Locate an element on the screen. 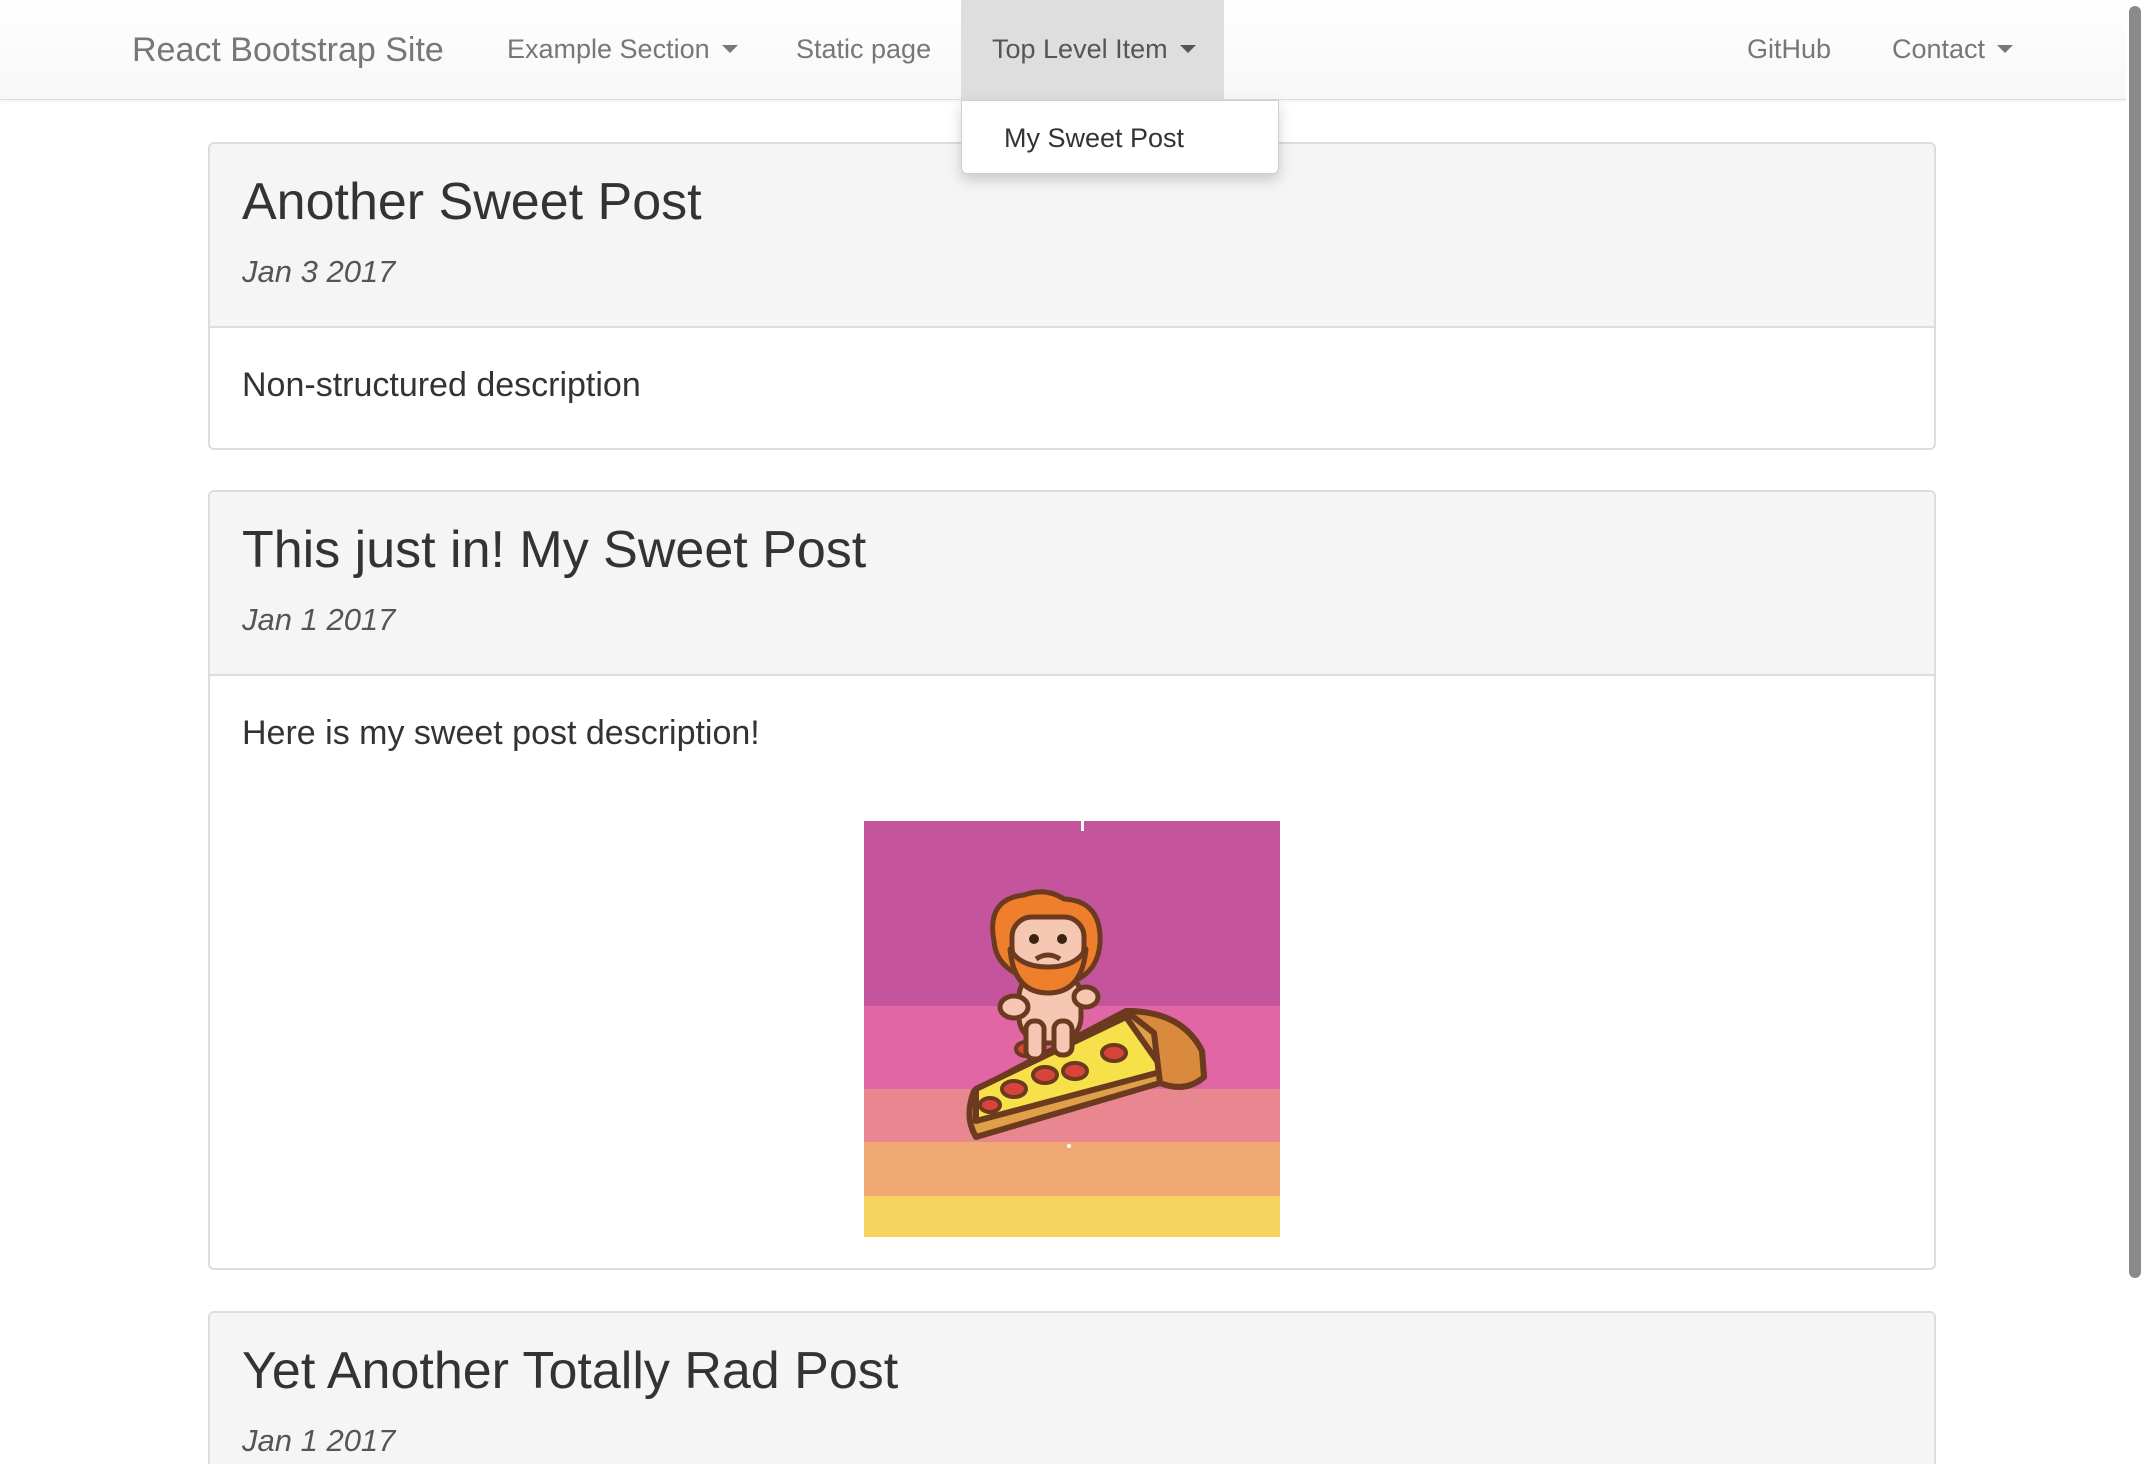  scrollbar-thumb is located at coordinates (2135, 642).